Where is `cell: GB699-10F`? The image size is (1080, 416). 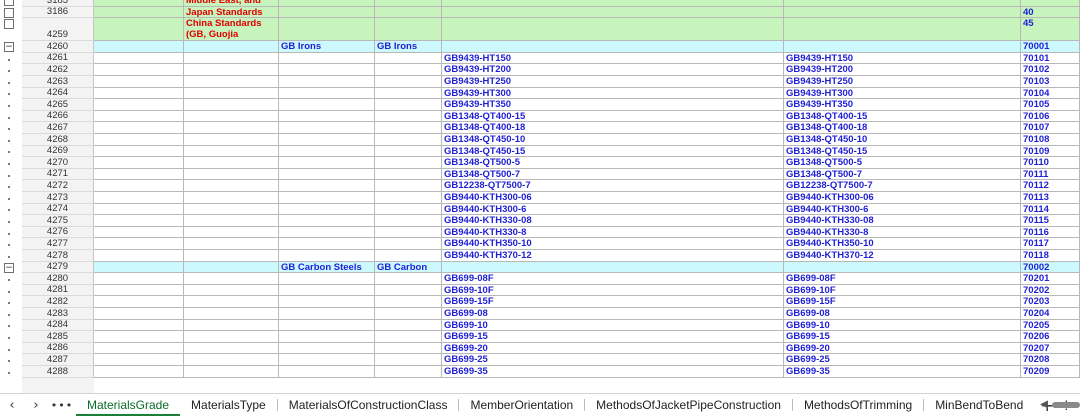 cell: GB699-10F is located at coordinates (613, 290).